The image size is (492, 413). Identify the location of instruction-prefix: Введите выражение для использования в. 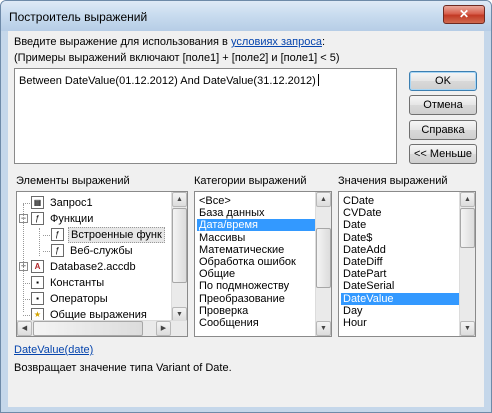
(122, 42).